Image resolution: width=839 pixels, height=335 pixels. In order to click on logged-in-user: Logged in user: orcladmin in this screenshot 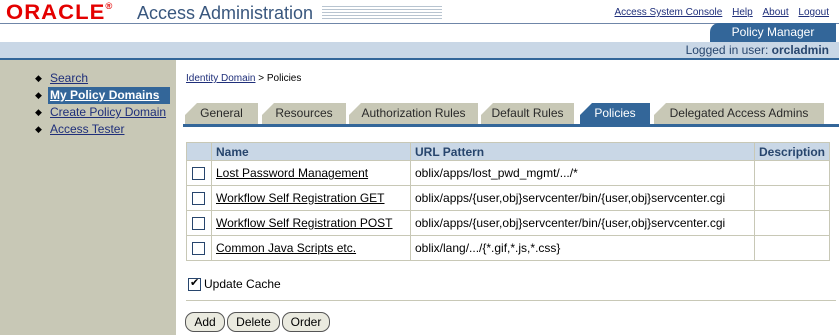, I will do `click(757, 50)`.